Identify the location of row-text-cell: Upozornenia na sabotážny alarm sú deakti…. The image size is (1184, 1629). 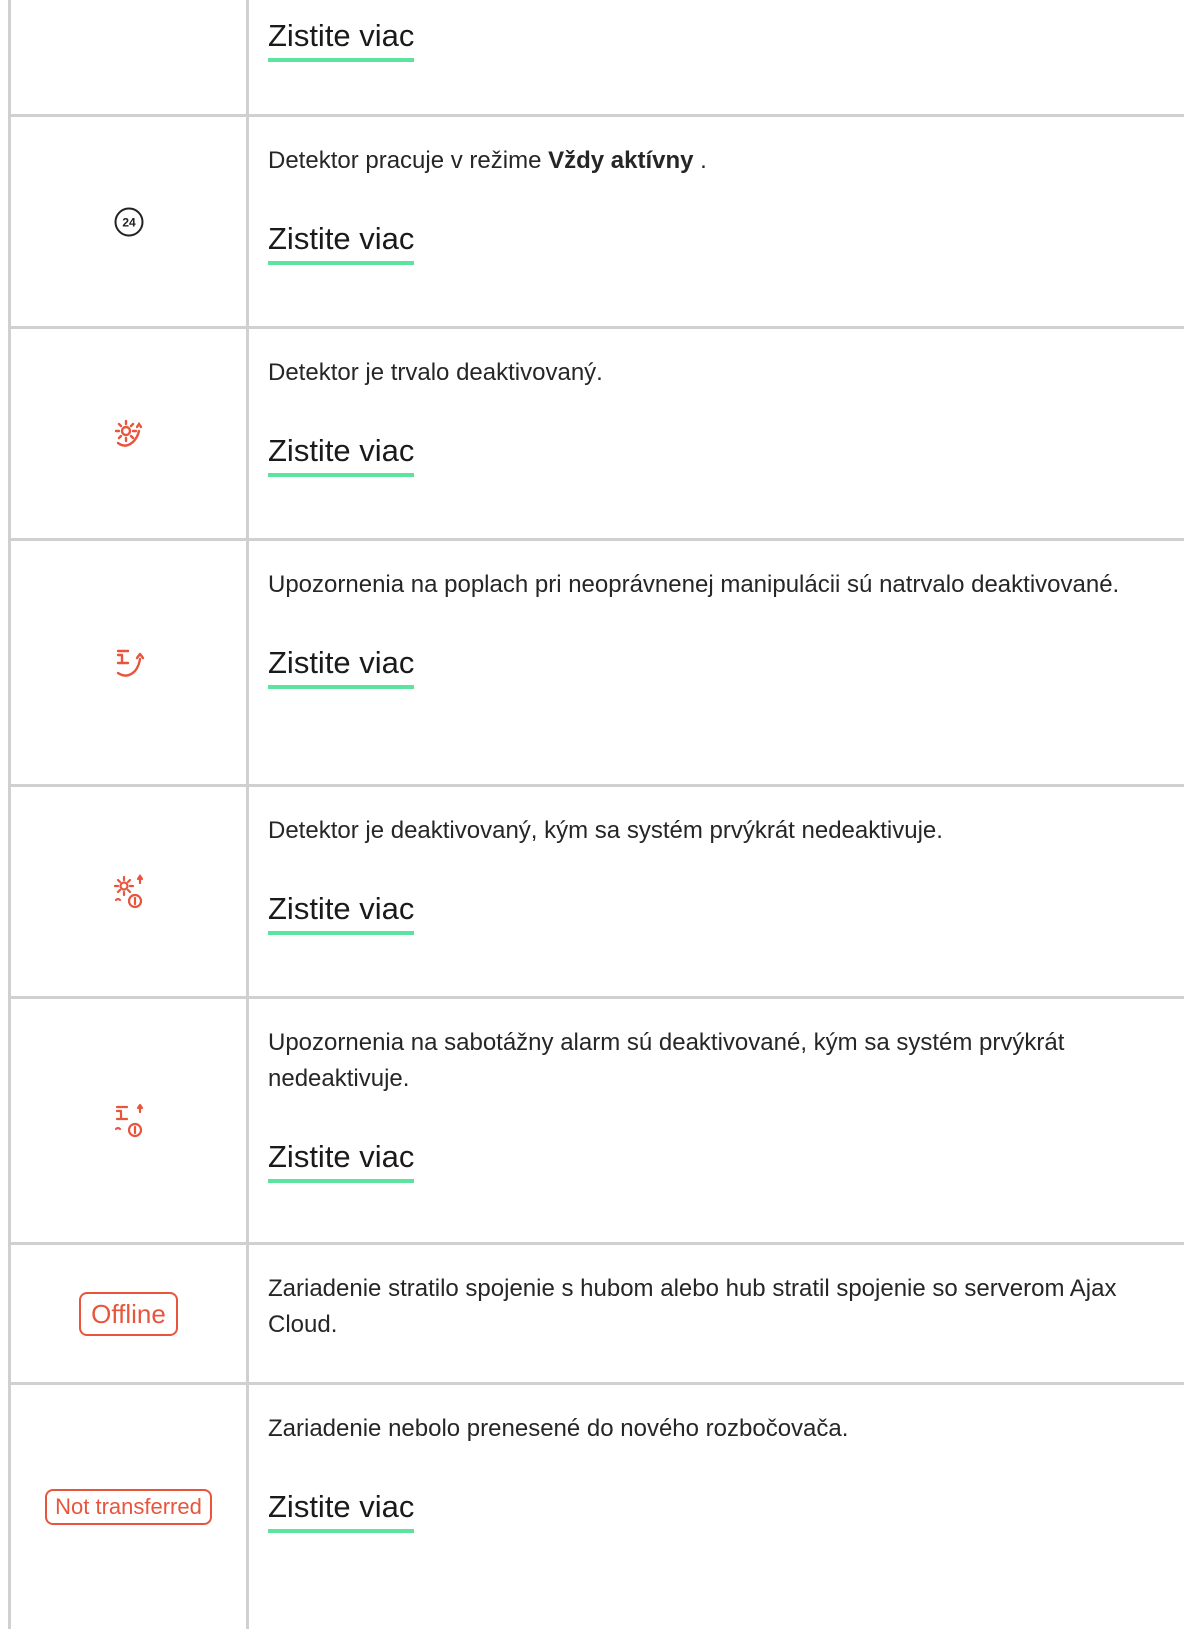
(711, 1104).